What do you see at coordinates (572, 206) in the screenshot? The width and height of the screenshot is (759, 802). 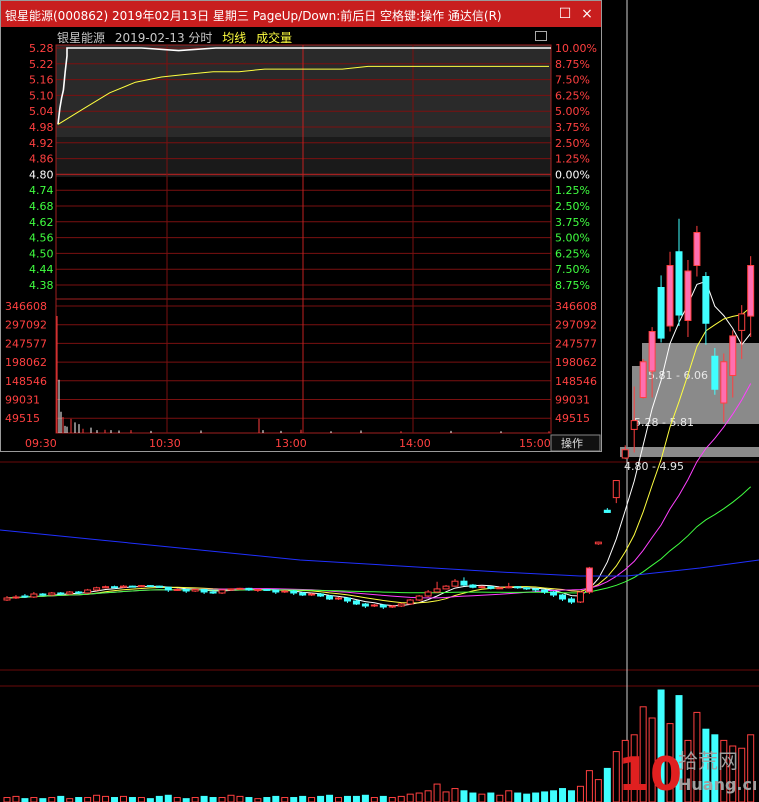 I see `pct-tick-label: 2.50%` at bounding box center [572, 206].